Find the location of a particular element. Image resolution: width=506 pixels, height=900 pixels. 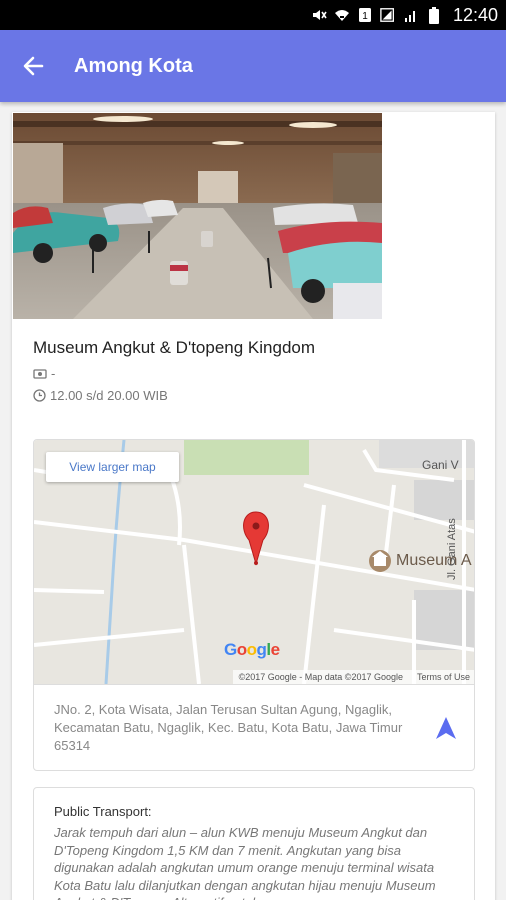

mute-icon is located at coordinates (319, 15).